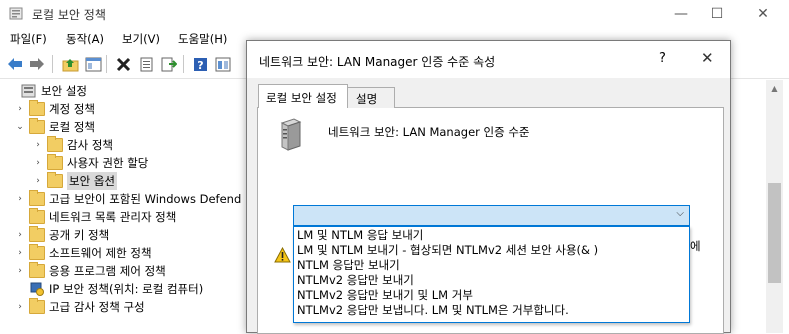 The width and height of the screenshot is (789, 334). I want to click on show-console-tree-button, so click(93, 64).